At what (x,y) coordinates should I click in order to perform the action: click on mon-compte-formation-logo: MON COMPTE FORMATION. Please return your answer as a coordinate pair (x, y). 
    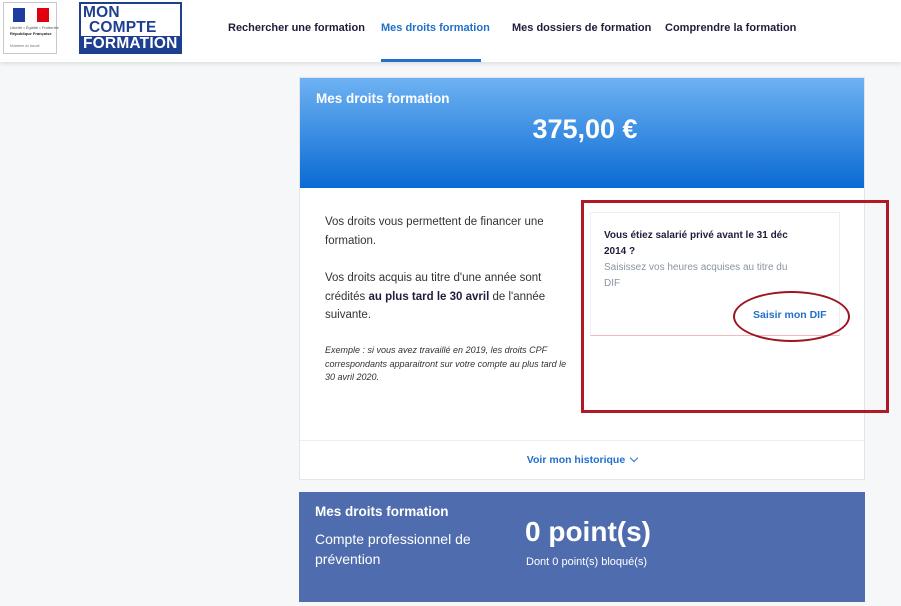
    Looking at the image, I should click on (130, 28).